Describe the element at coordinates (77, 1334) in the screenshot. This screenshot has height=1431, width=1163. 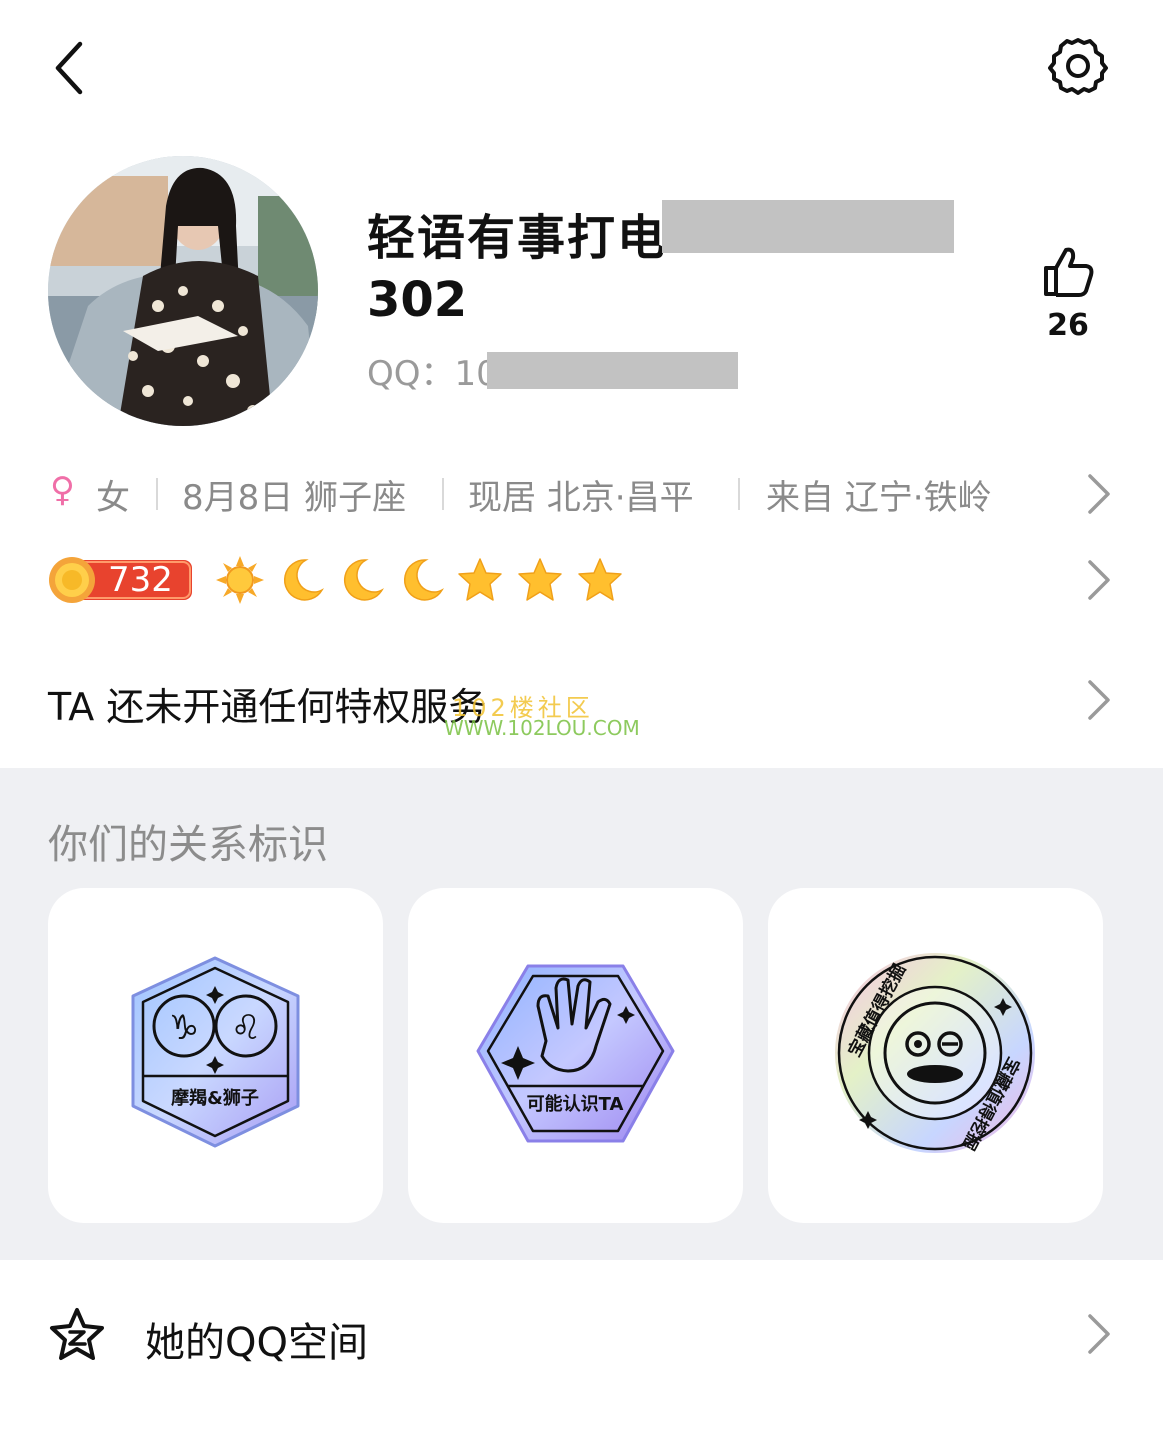
I see `qzone-star-icon` at that location.